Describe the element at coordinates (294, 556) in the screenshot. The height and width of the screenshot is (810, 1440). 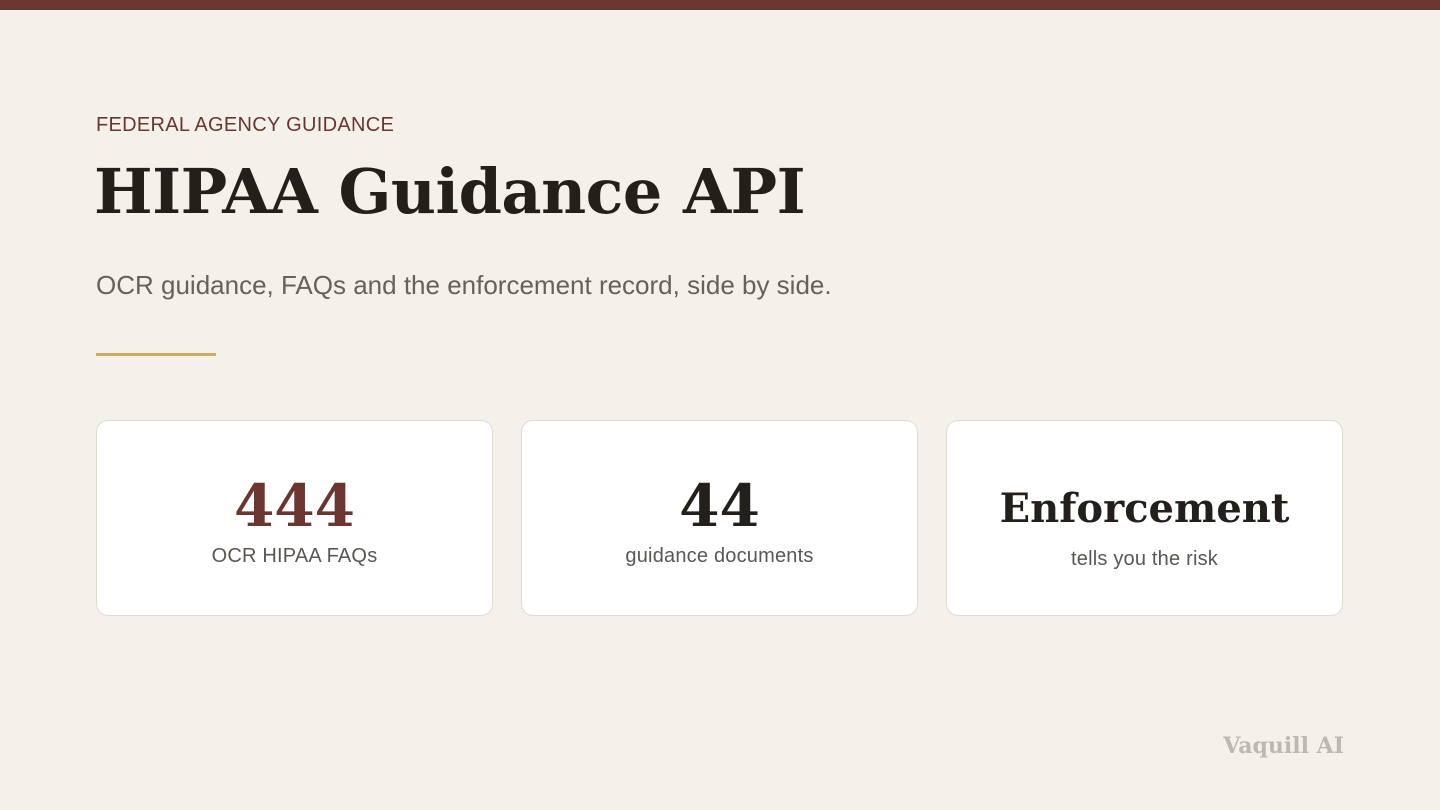
I see `stat-label-faqs: OCR HIPAA FAQs` at that location.